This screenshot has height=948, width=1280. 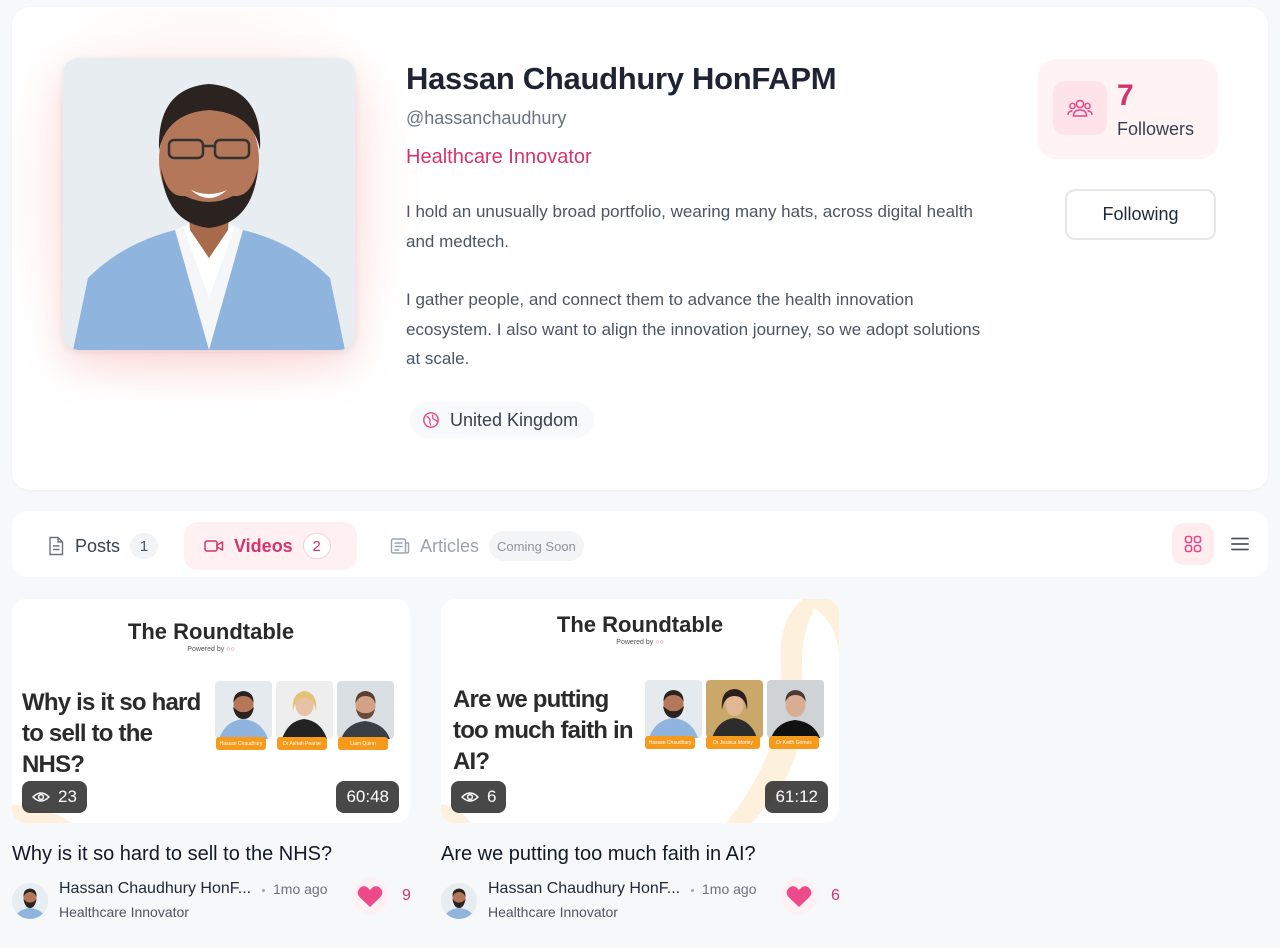 What do you see at coordinates (640, 544) in the screenshot?
I see `content-tabs: Posts 1 Videos 2 Articles Coming Soon` at bounding box center [640, 544].